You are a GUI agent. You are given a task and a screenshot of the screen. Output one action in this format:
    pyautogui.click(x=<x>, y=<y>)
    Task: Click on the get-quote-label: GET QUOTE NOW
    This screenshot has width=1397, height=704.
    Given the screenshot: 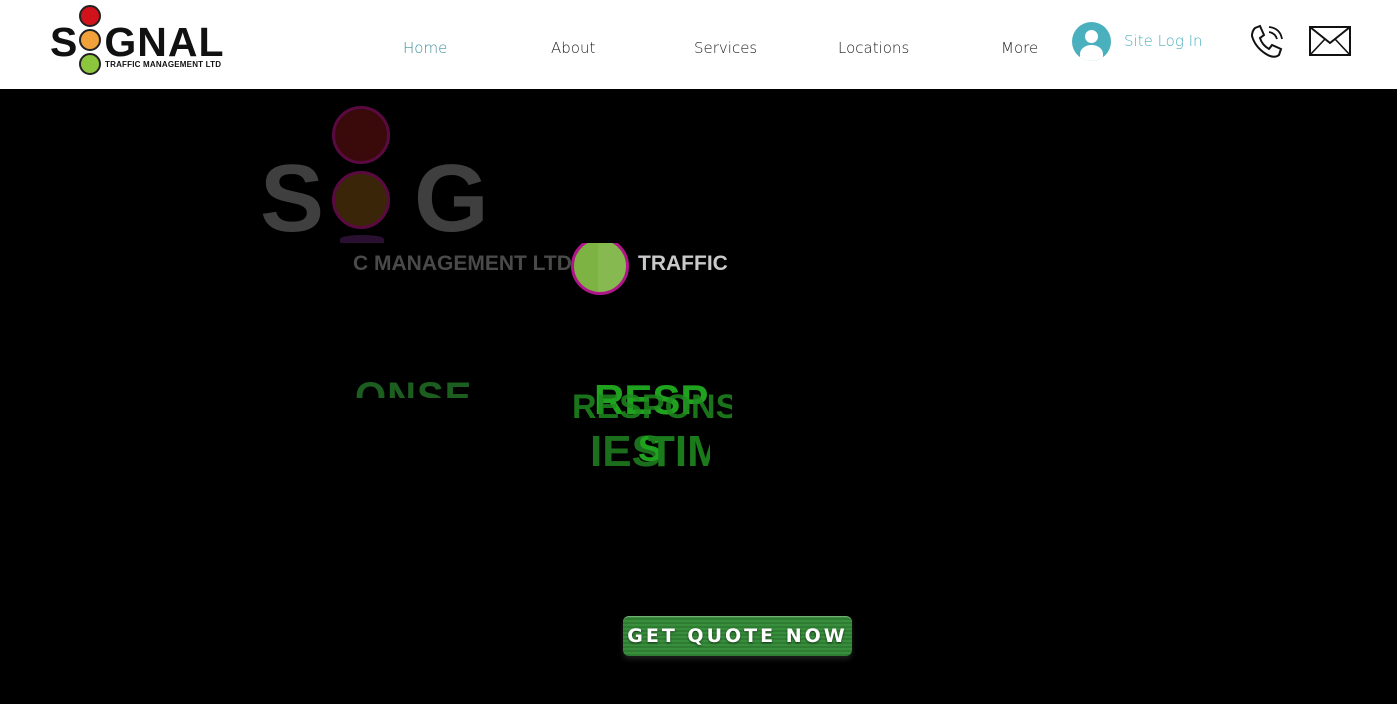 What is the action you would take?
    pyautogui.click(x=737, y=636)
    